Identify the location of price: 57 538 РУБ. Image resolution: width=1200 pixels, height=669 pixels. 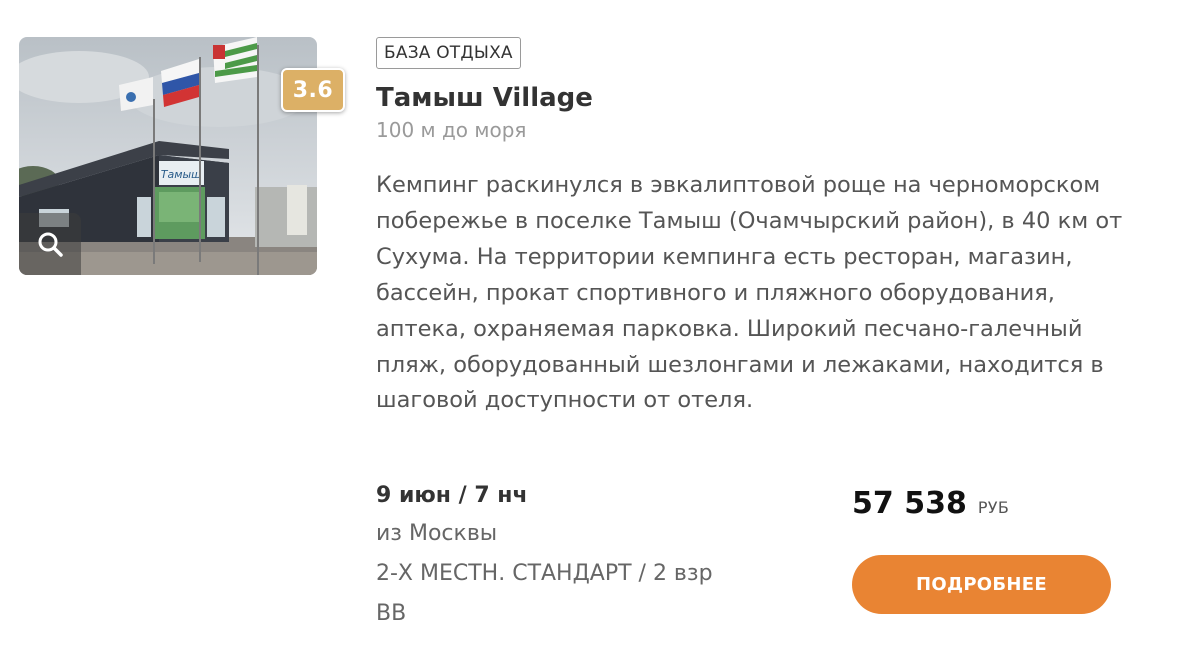
(930, 503).